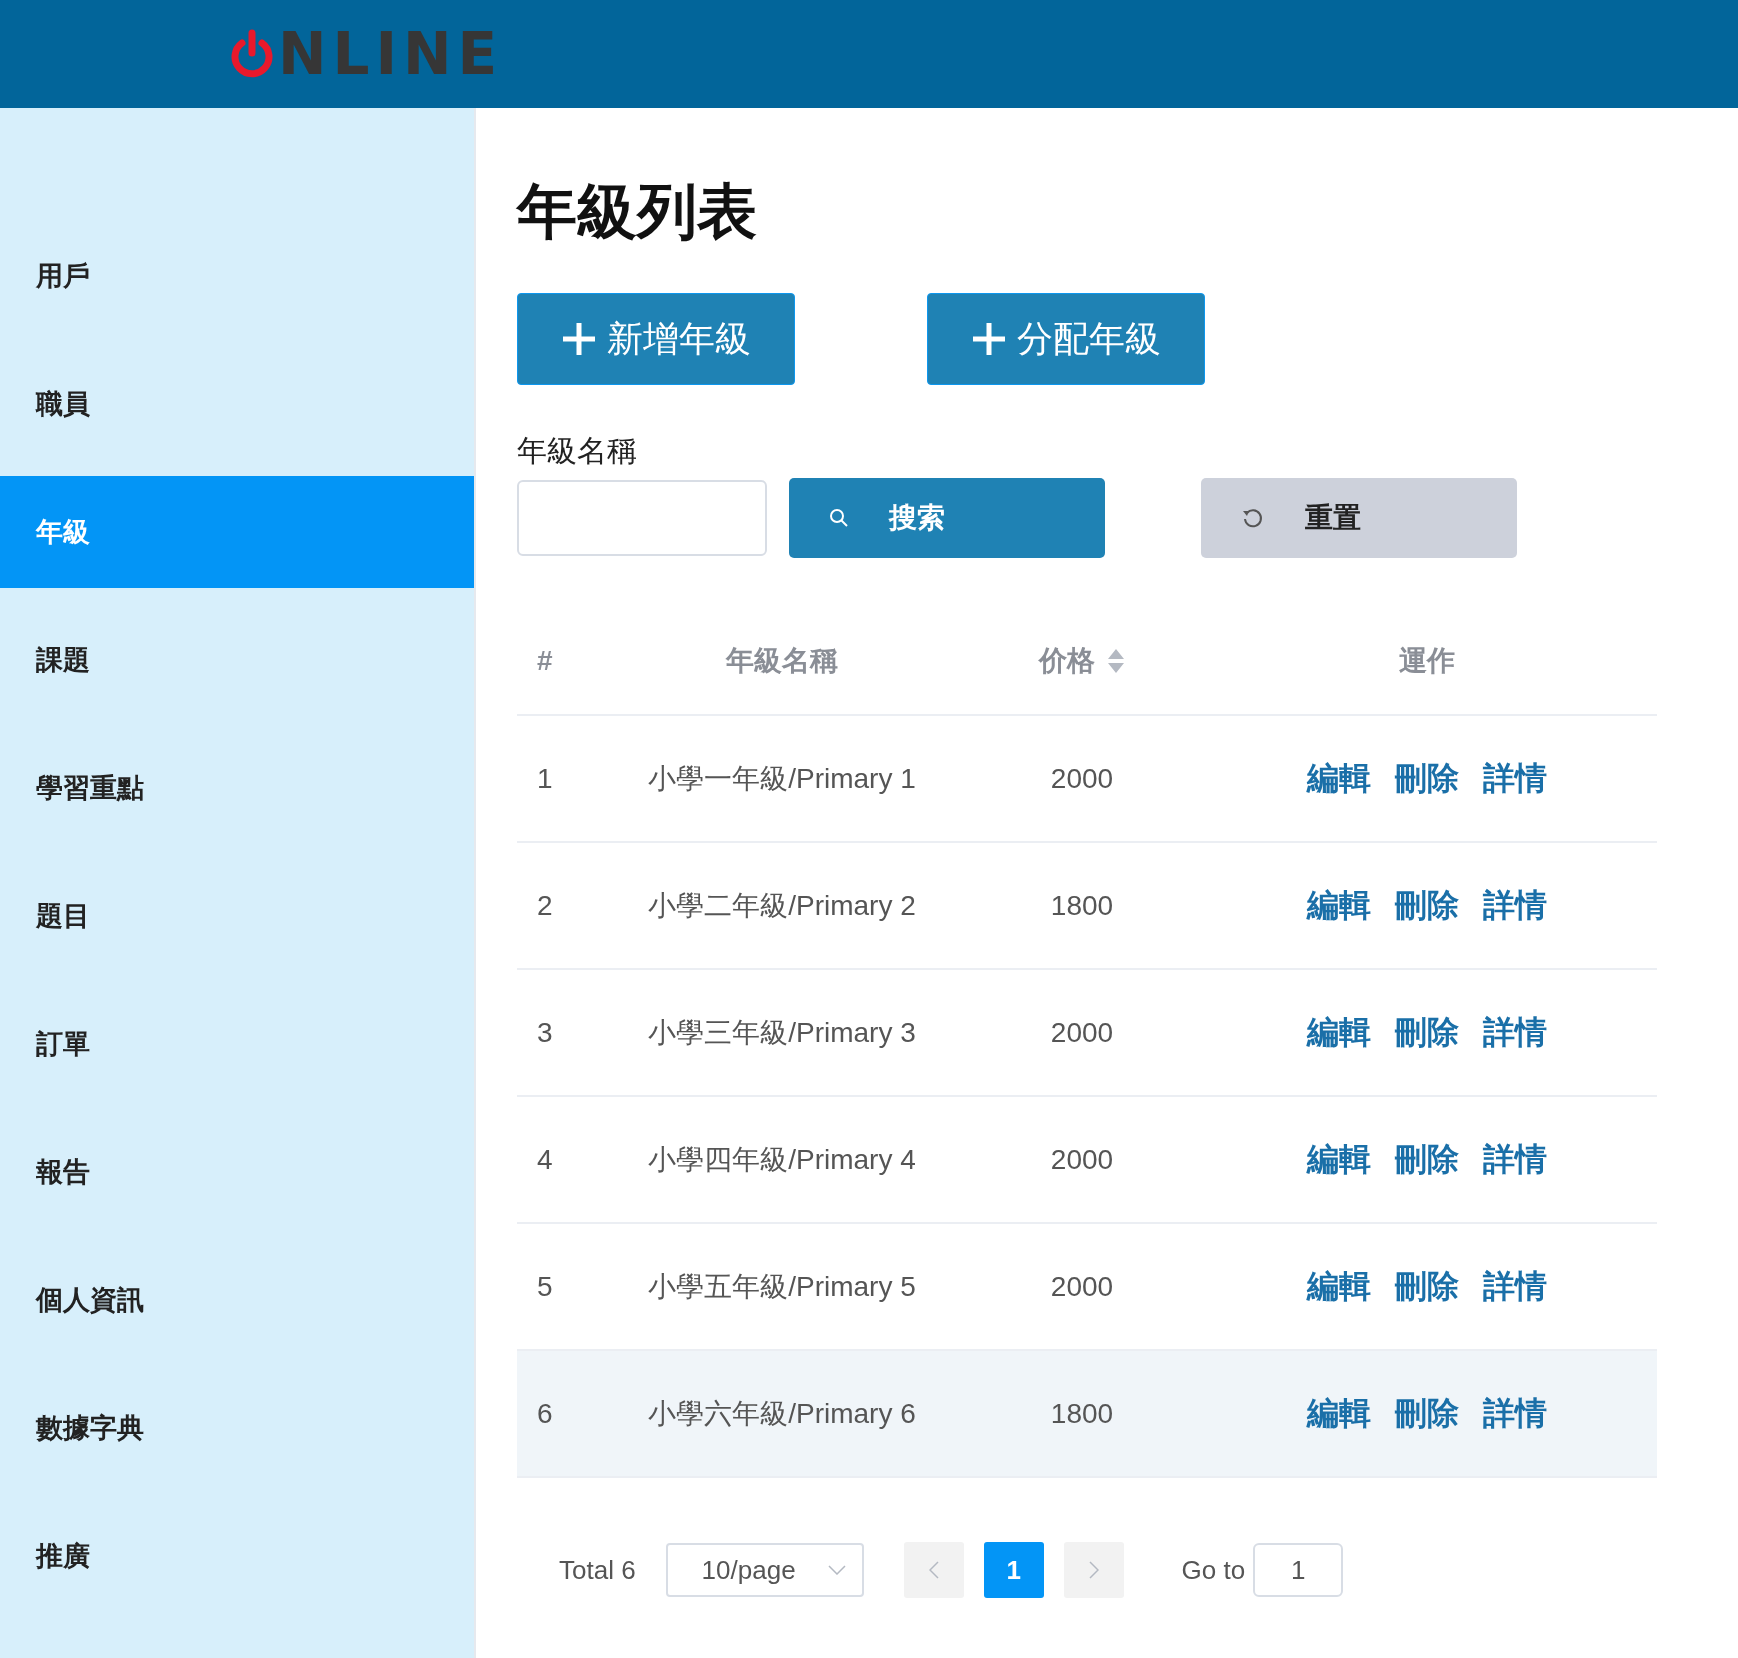 This screenshot has height=1658, width=1738. I want to click on chevron-right-icon, so click(1093, 1570).